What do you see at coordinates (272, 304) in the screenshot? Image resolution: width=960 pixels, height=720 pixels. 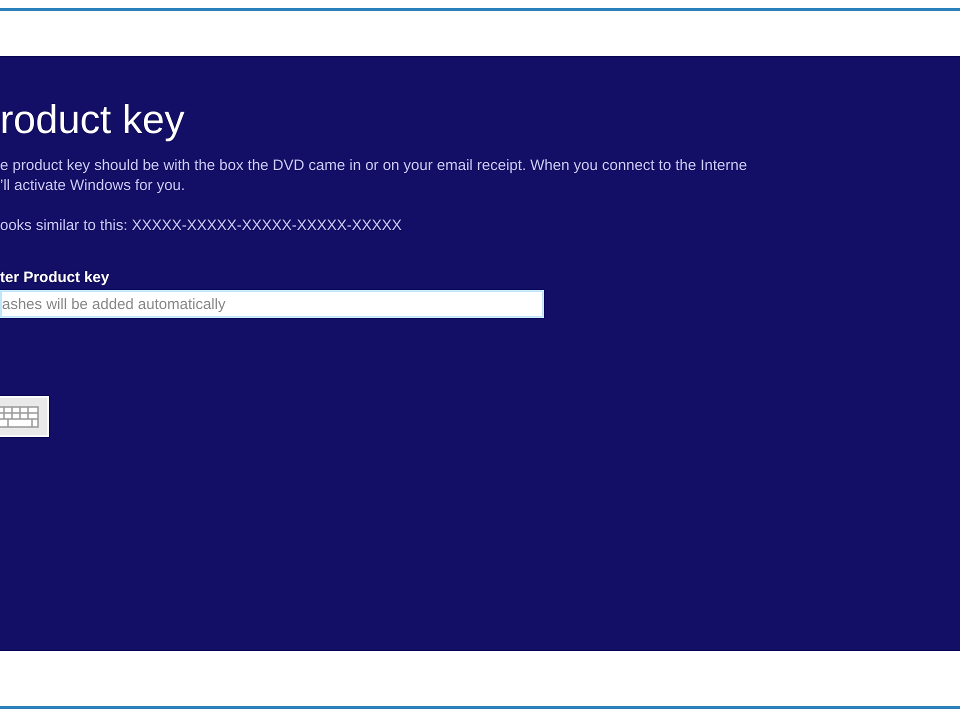 I see `product-key-field: ashes will be added automatically` at bounding box center [272, 304].